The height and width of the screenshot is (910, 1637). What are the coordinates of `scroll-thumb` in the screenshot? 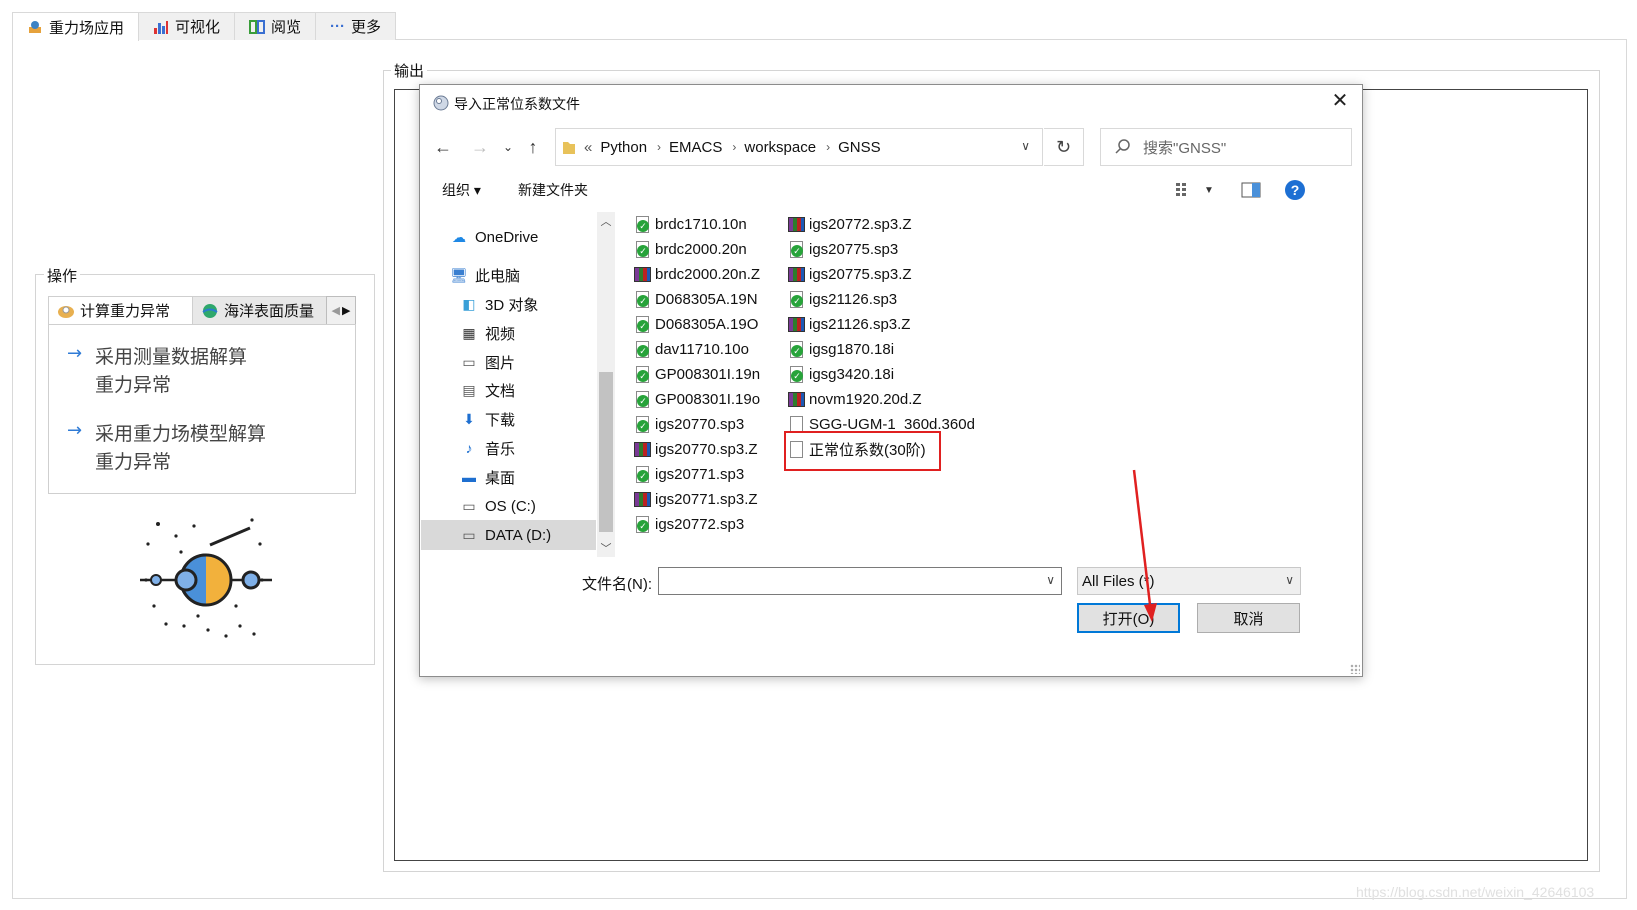 It's located at (606, 452).